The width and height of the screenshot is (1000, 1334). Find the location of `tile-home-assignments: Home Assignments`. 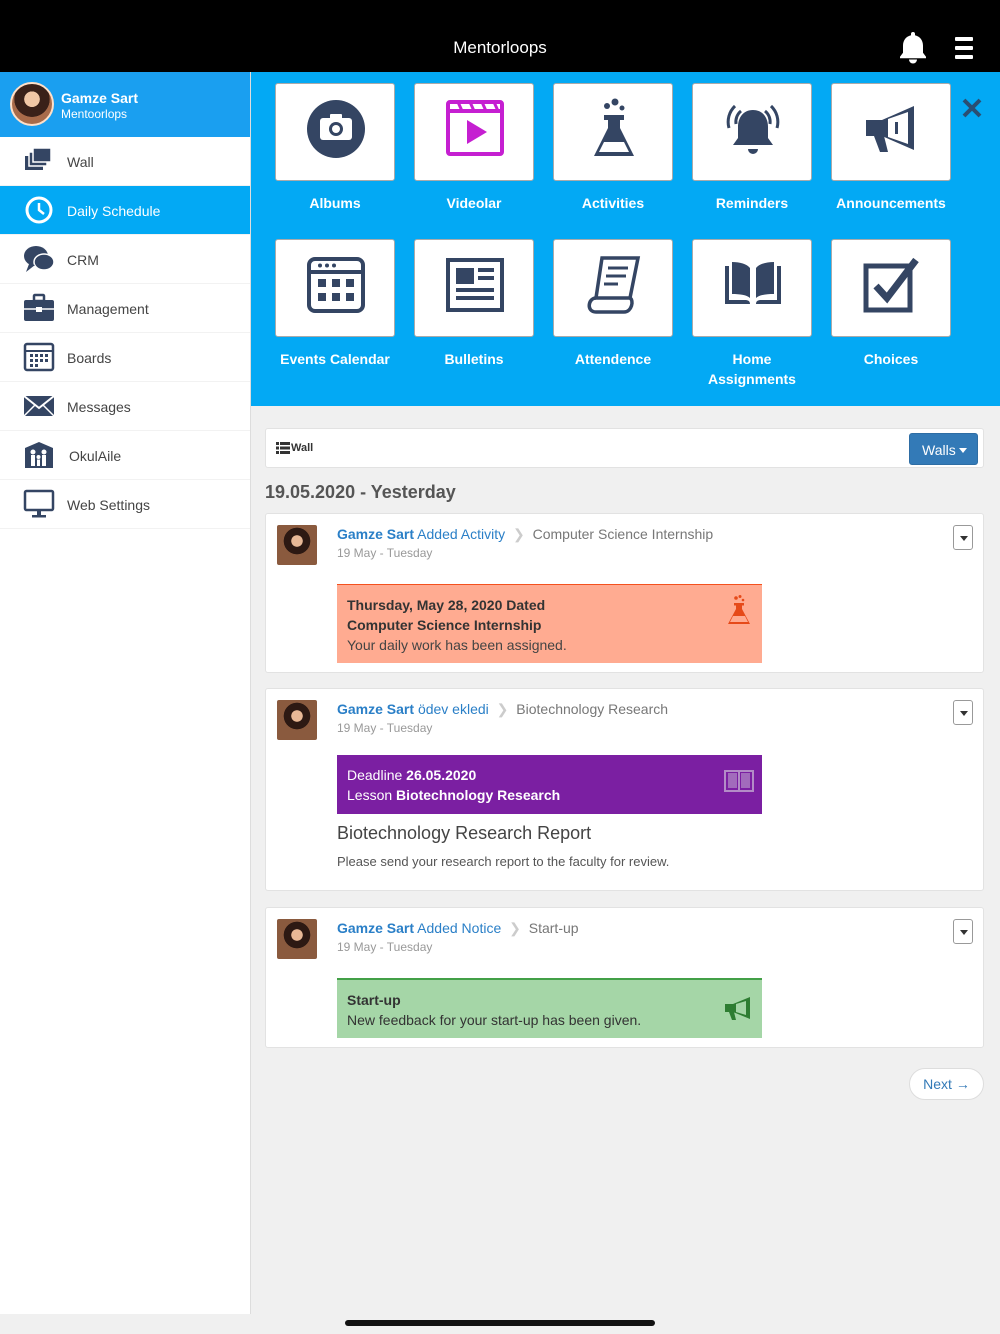

tile-home-assignments: Home Assignments is located at coordinates (752, 314).